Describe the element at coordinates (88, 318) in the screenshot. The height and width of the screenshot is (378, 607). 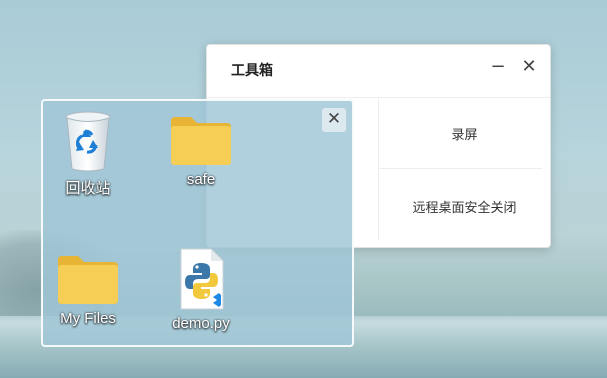
I see `my-files-label: My Files` at that location.